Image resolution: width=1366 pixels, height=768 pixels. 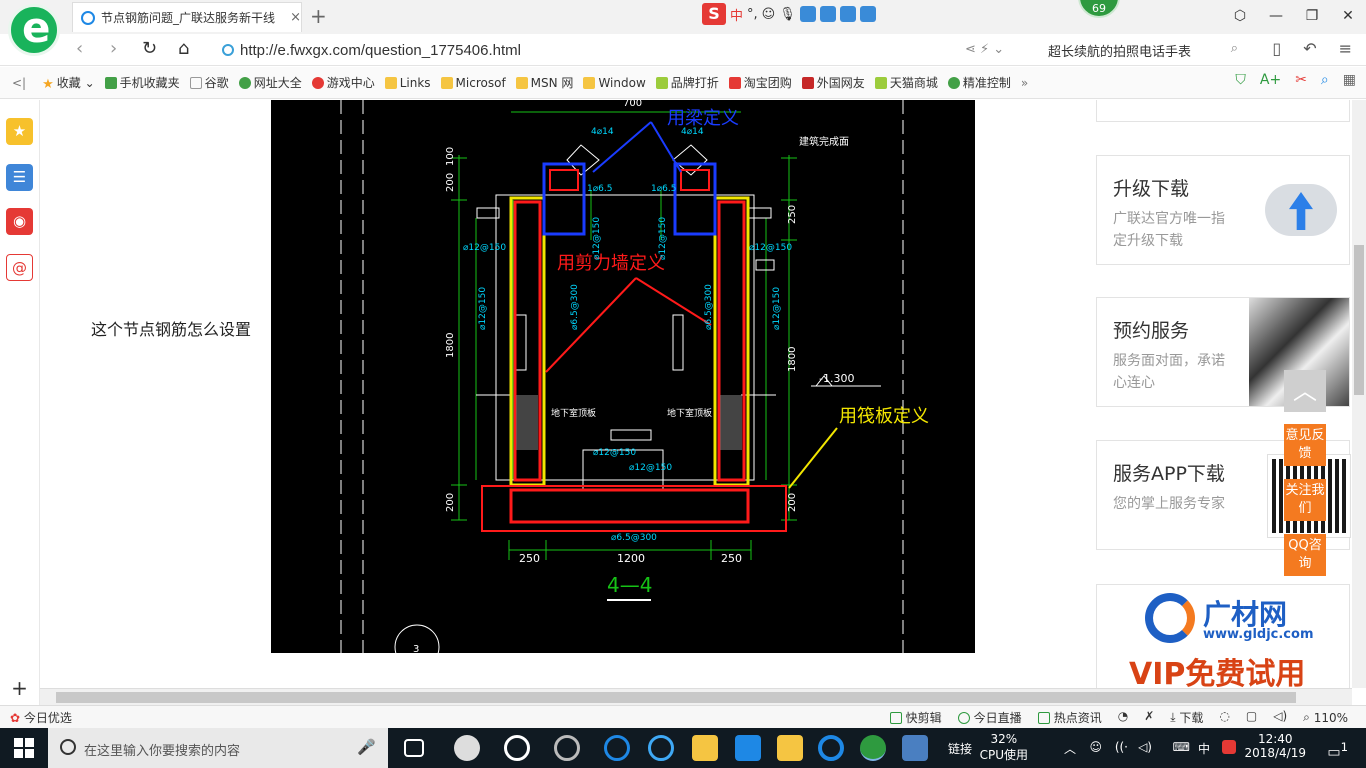 I want to click on notes-app-icon, so click(x=790, y=748).